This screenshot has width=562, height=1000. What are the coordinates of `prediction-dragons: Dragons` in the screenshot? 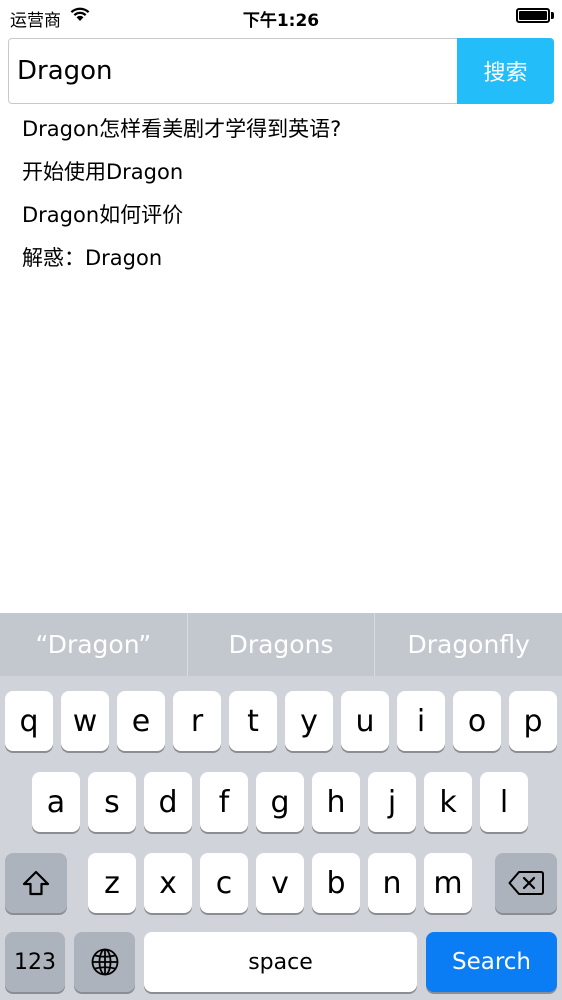 It's located at (280, 644).